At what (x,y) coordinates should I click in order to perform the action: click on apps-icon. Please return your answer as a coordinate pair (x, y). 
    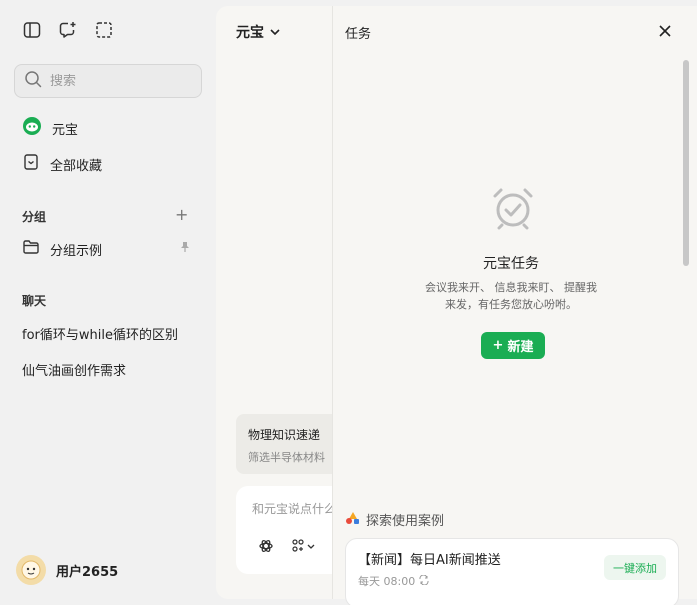
    Looking at the image, I should click on (304, 548).